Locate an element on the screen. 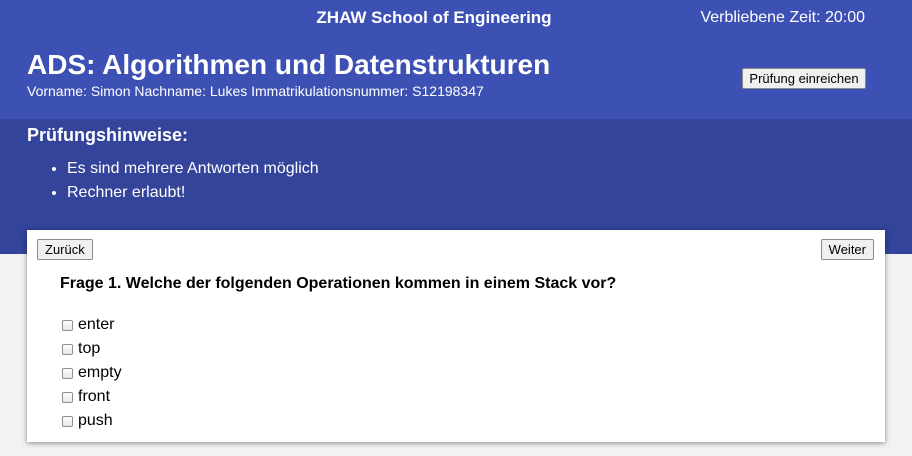  answer-options: enter top empty front push is located at coordinates (92, 373).